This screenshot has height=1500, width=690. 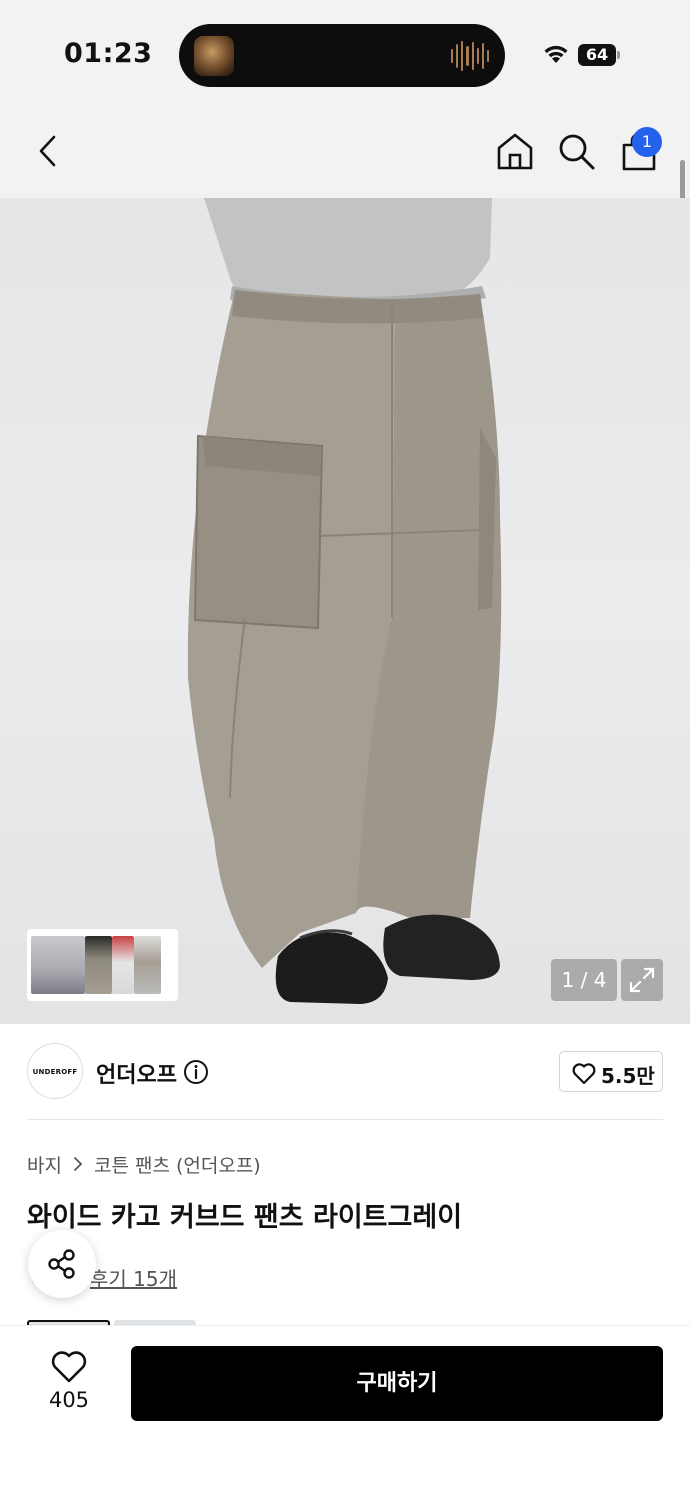 I want to click on wishlist-button: 405, so click(x=69, y=1385).